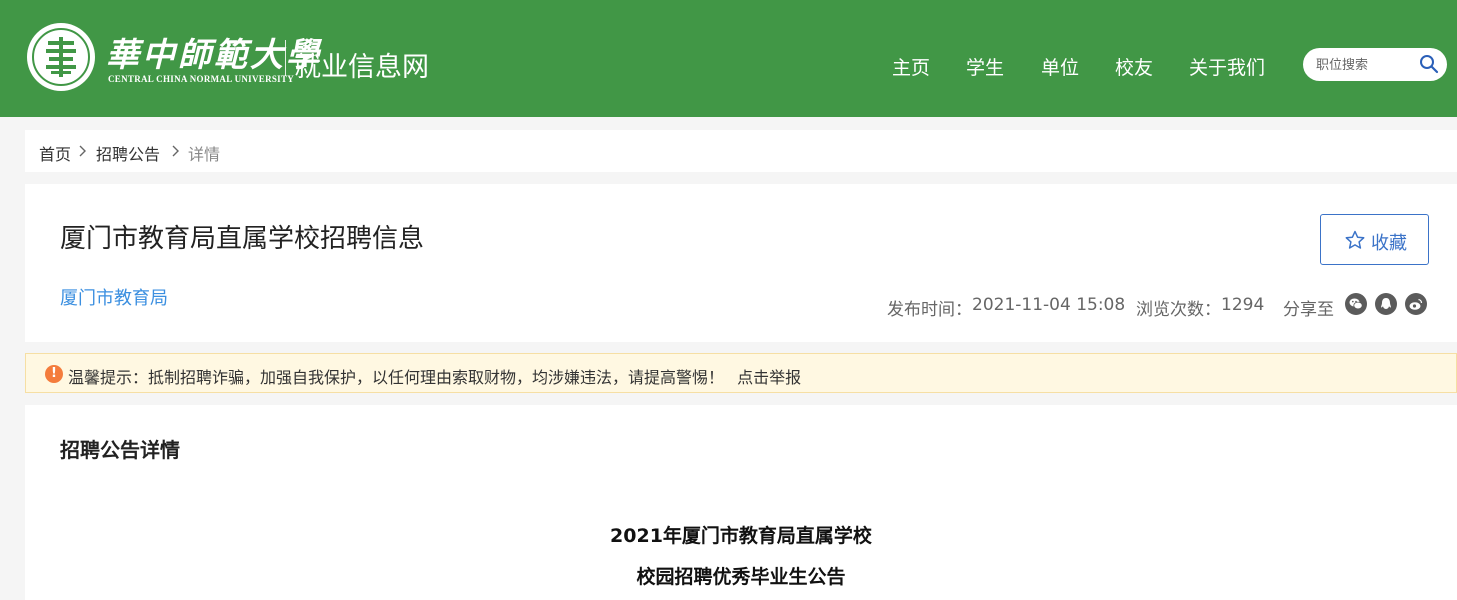  What do you see at coordinates (1060, 66) in the screenshot?
I see `nav-item-employers: 单位` at bounding box center [1060, 66].